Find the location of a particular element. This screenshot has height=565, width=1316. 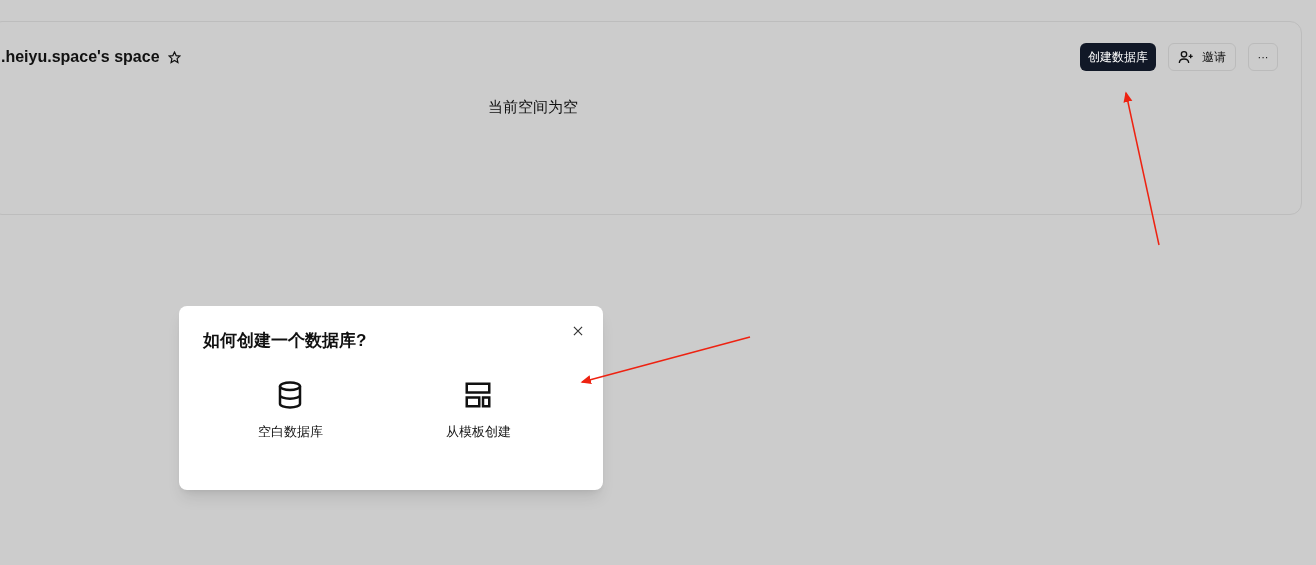

close-button is located at coordinates (578, 331).